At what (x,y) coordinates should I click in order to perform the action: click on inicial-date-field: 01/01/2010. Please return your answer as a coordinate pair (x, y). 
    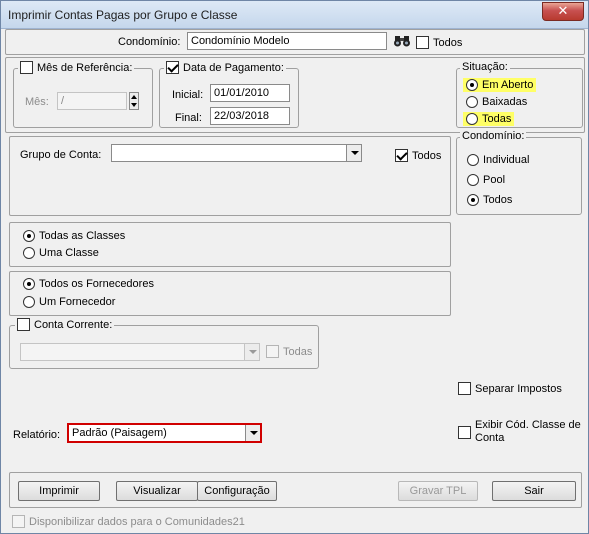
    Looking at the image, I should click on (250, 93).